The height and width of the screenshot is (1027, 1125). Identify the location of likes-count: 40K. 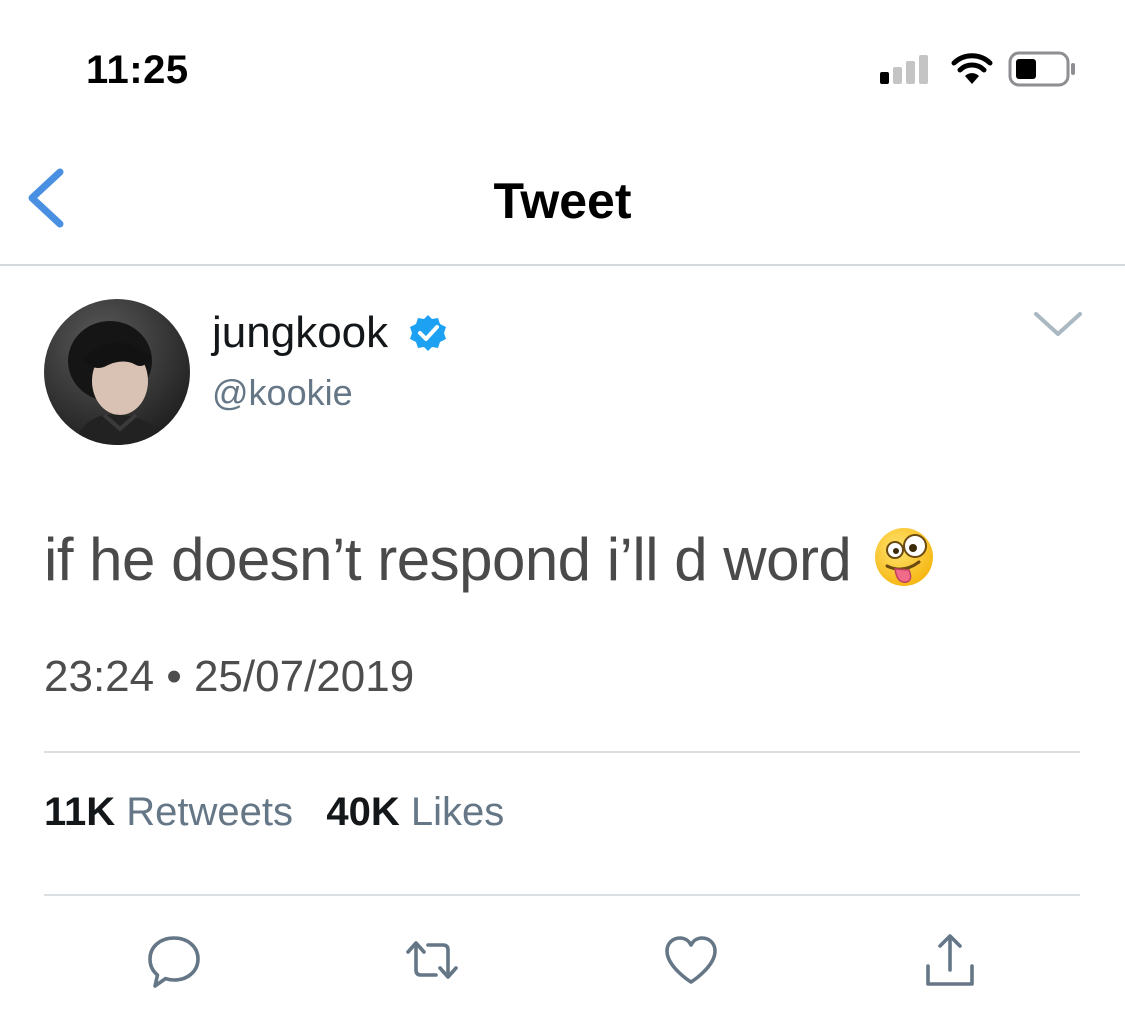
(362, 812).